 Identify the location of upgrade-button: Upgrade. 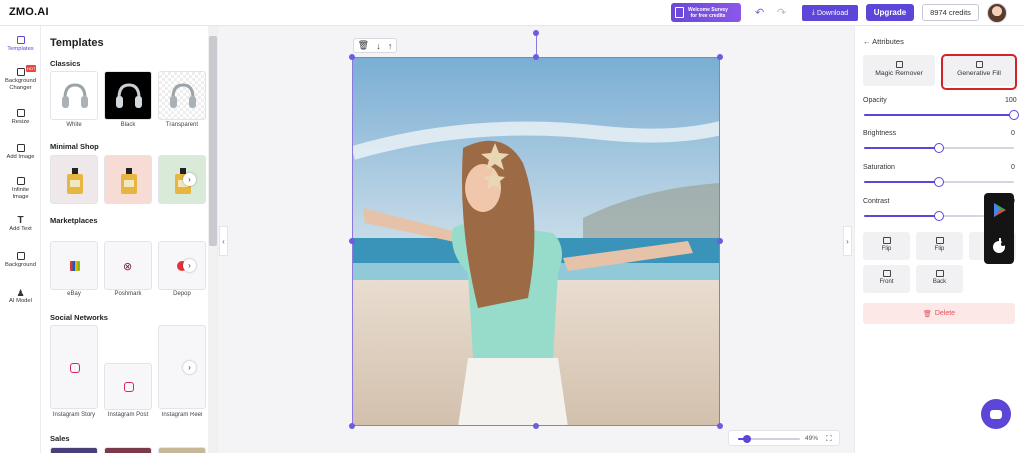
(890, 12).